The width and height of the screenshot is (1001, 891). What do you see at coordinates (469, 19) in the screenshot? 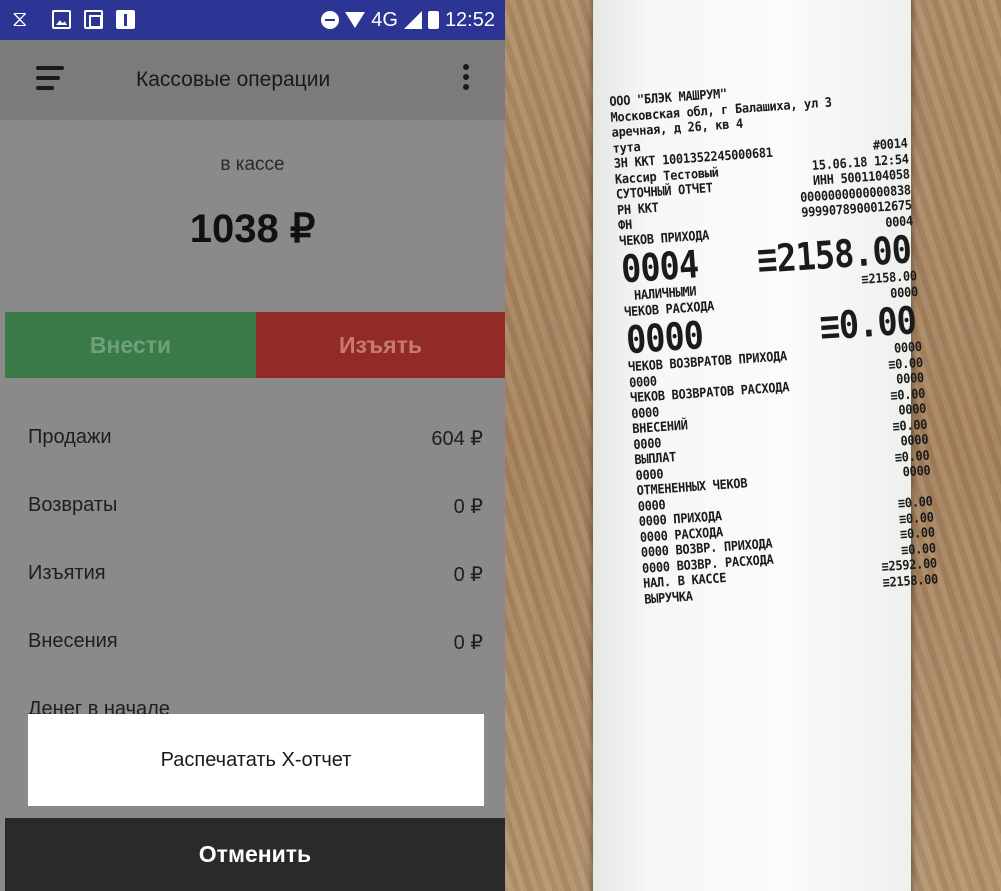
I see `status-time: 12:52` at bounding box center [469, 19].